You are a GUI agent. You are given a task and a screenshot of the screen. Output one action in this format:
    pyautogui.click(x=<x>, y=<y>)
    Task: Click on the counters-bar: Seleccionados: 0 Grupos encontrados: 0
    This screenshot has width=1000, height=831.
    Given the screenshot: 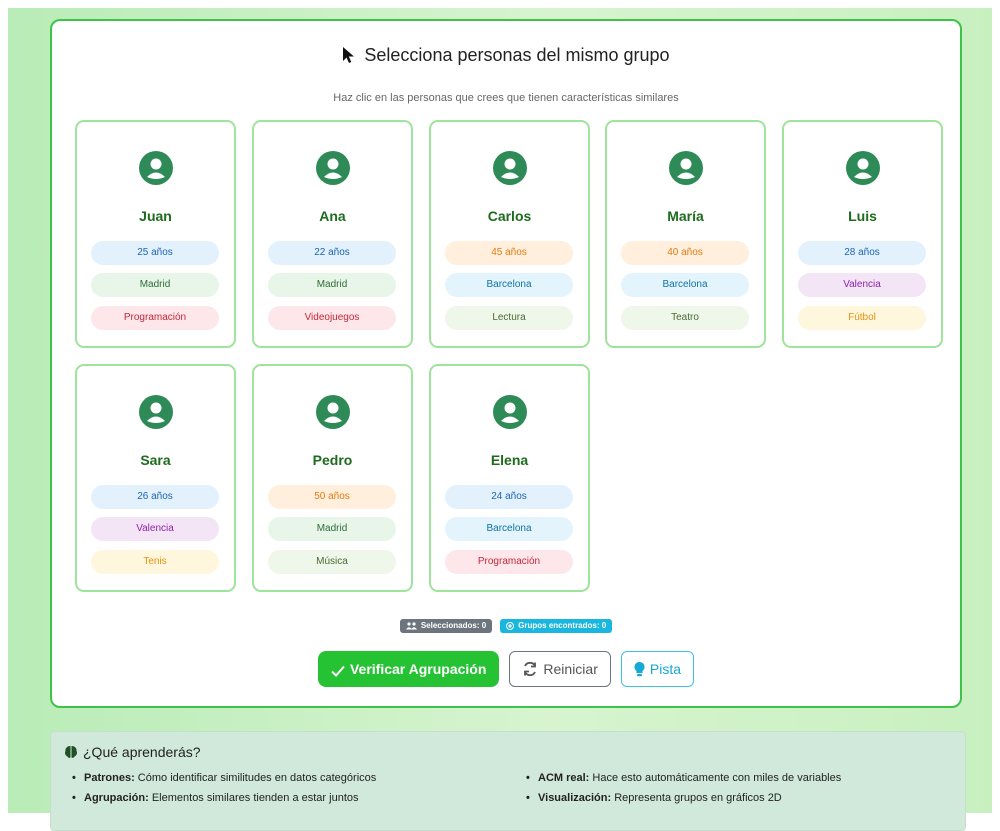 What is the action you would take?
    pyautogui.click(x=506, y=626)
    